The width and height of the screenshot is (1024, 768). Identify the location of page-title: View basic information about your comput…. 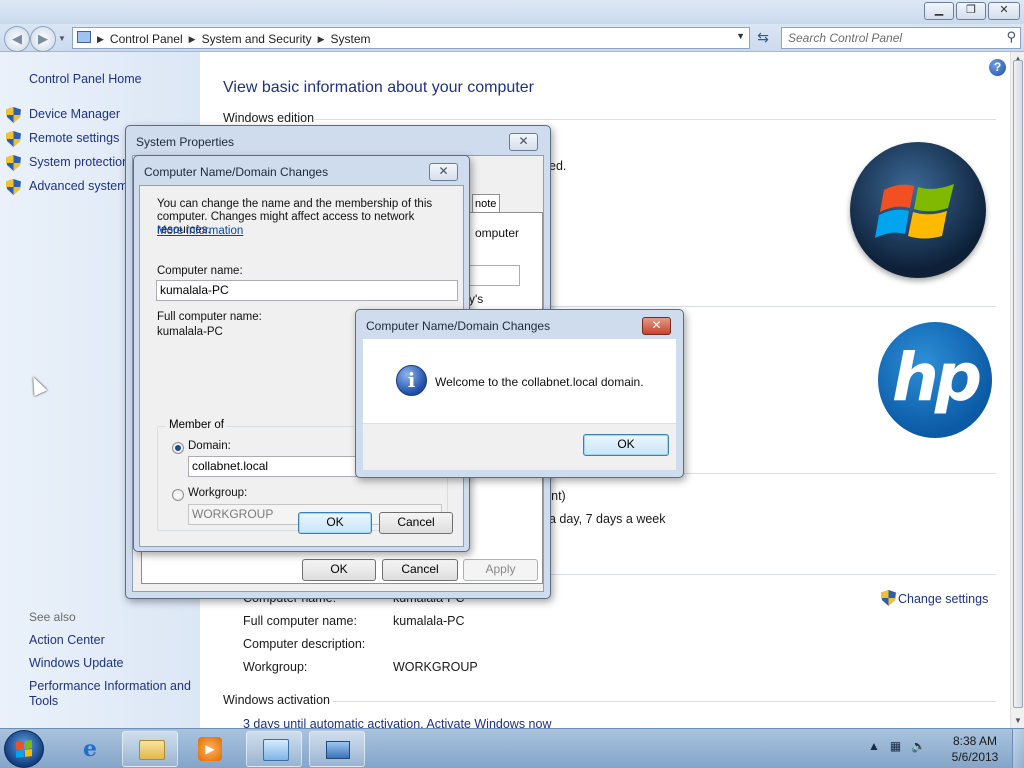
(378, 87).